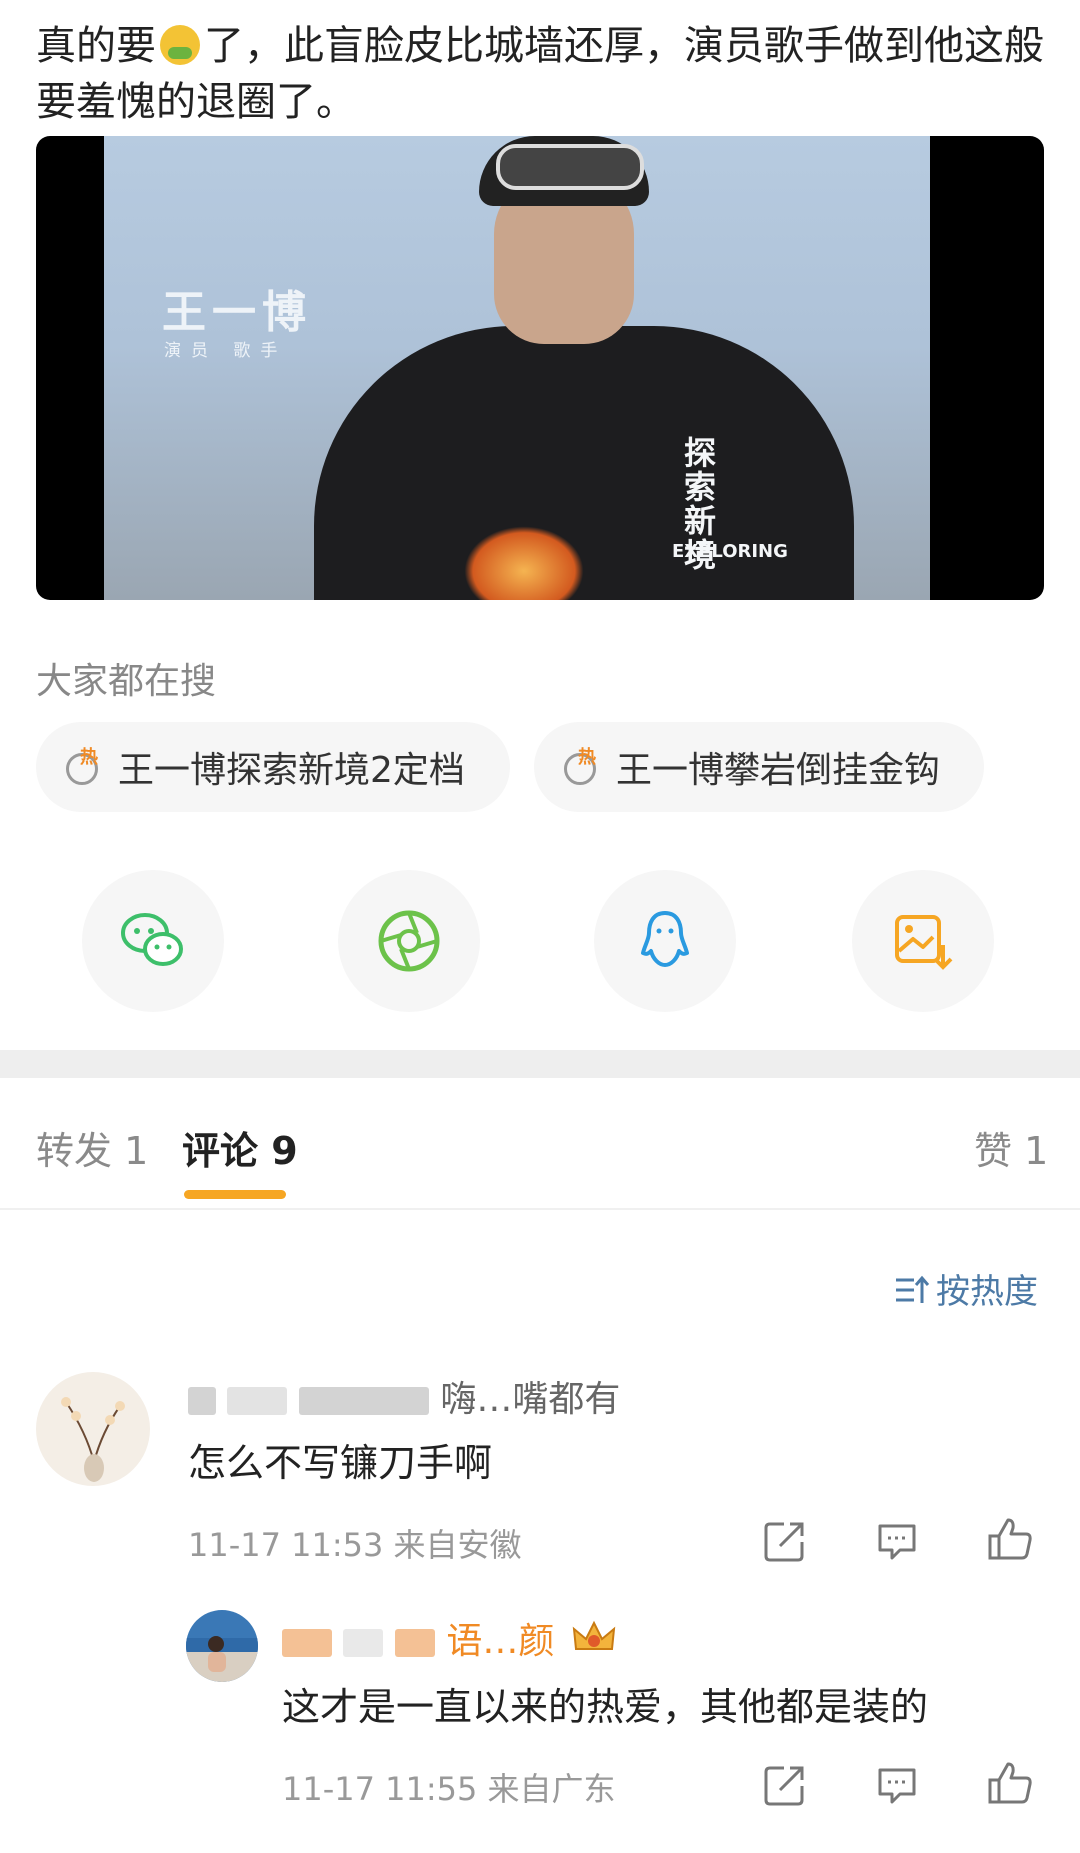 The height and width of the screenshot is (1853, 1080). Describe the element at coordinates (291, 770) in the screenshot. I see `trending-chip-1-text: 王一博探索新境2定档` at that location.